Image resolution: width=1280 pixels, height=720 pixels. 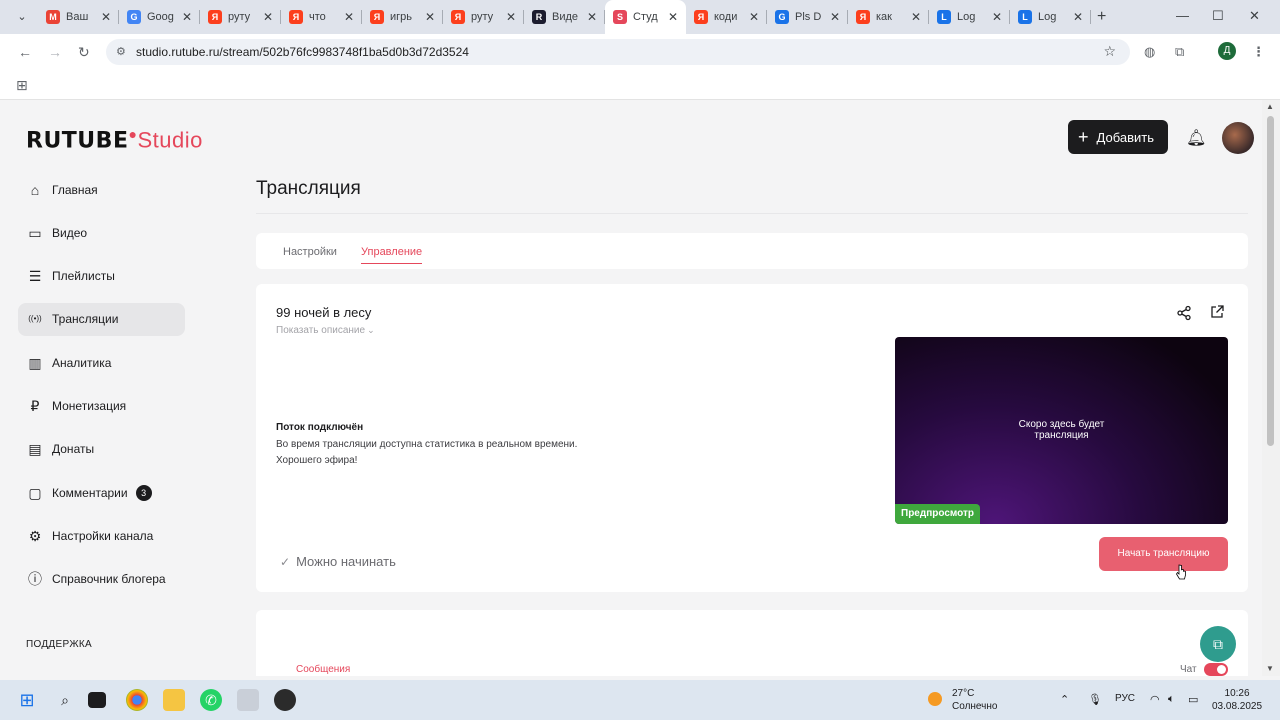 I want to click on task-view-icon, so click(x=97, y=700).